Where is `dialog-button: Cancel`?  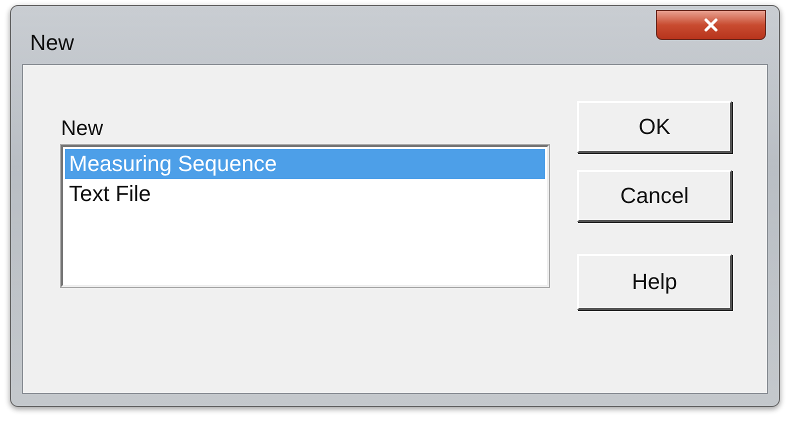
dialog-button: Cancel is located at coordinates (654, 196).